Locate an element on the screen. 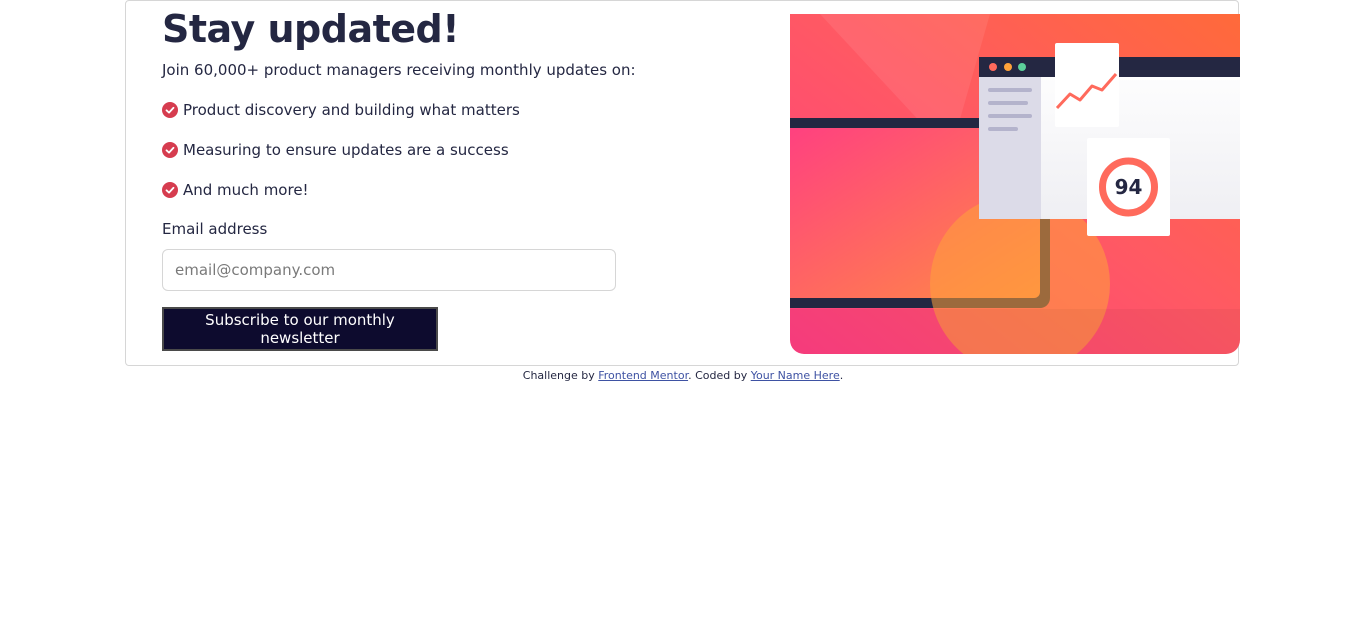 The height and width of the screenshot is (641, 1366). author-link: Your Name Here is located at coordinates (795, 375).